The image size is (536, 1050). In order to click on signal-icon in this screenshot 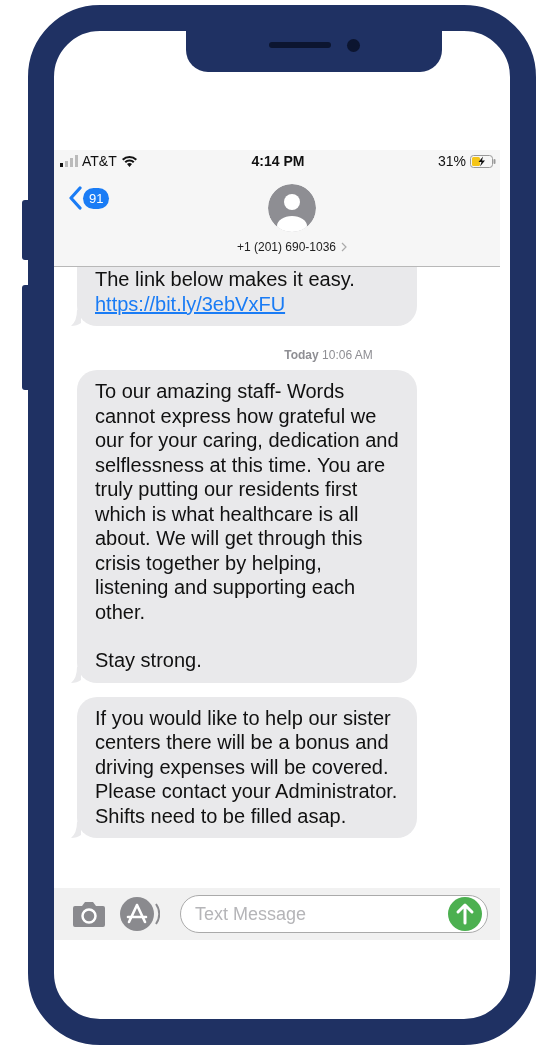, I will do `click(69, 161)`.